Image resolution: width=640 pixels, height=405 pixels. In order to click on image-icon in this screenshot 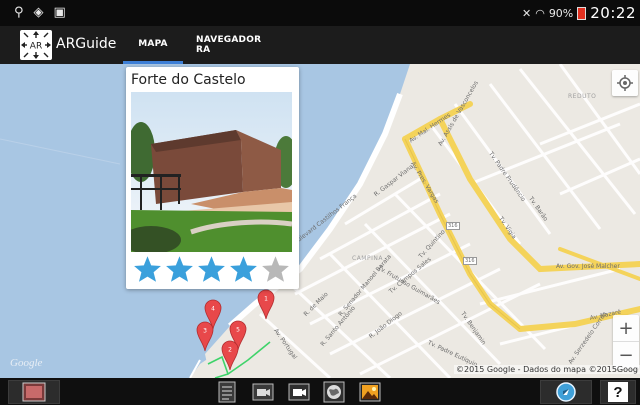, I will do `click(370, 392)`.